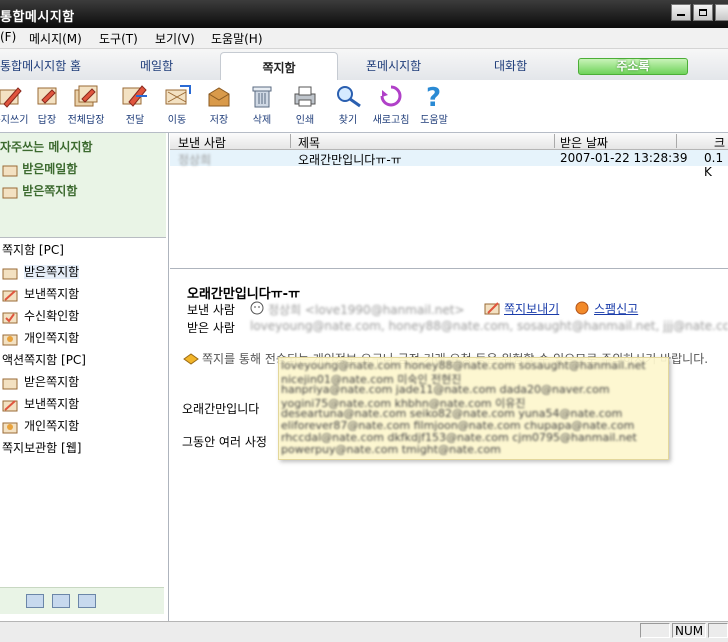 The width and height of the screenshot is (728, 642). What do you see at coordinates (10, 405) in the screenshot?
I see `sent-icon` at bounding box center [10, 405].